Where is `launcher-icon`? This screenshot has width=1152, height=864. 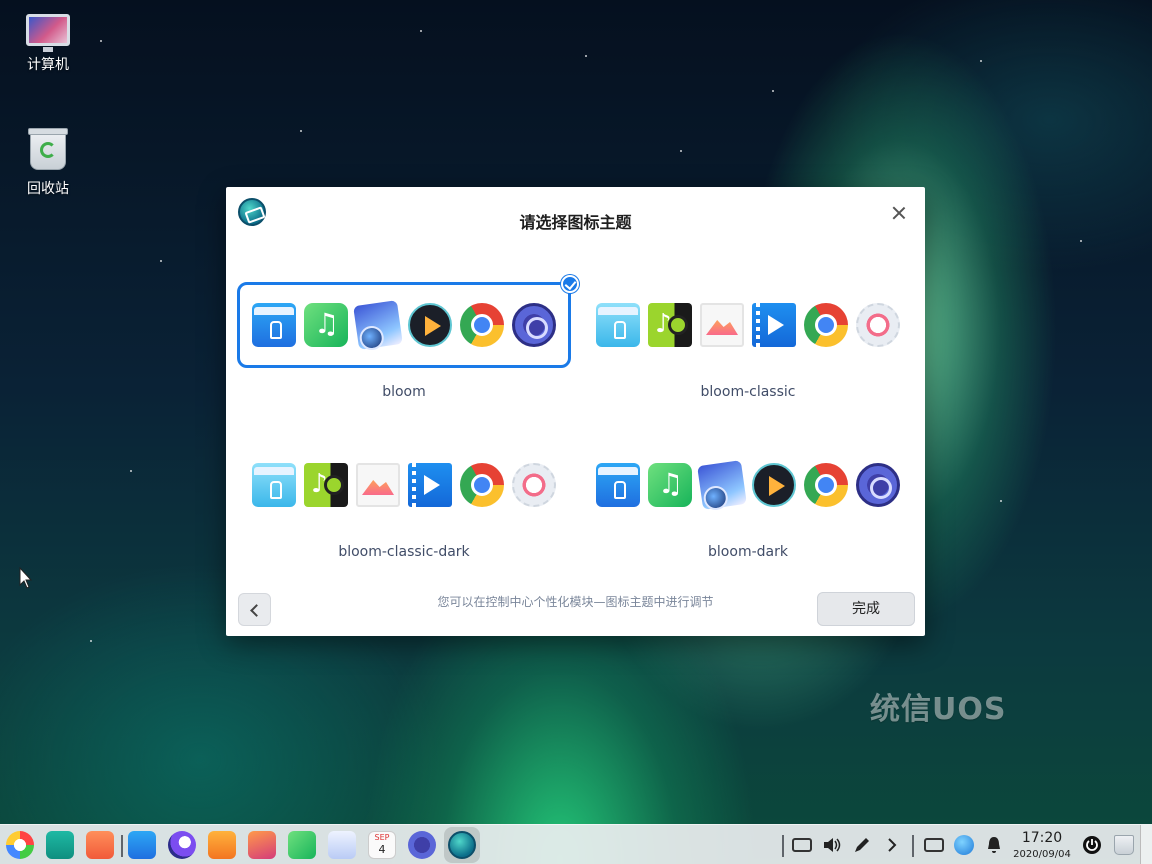 launcher-icon is located at coordinates (20, 845).